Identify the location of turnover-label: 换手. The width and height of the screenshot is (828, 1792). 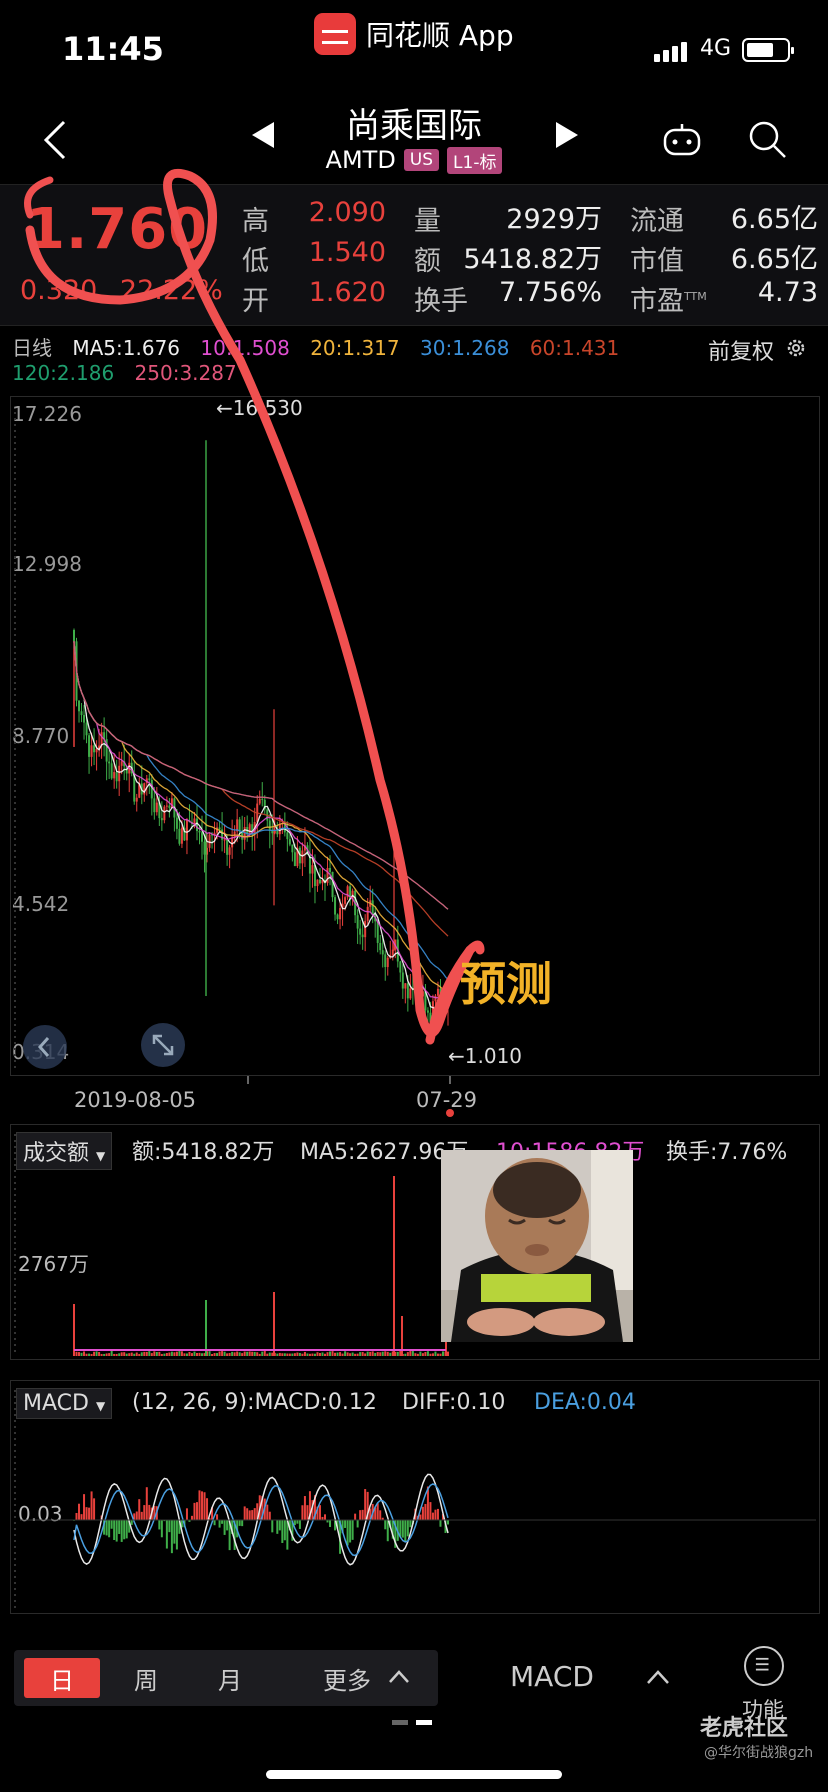
(441, 301).